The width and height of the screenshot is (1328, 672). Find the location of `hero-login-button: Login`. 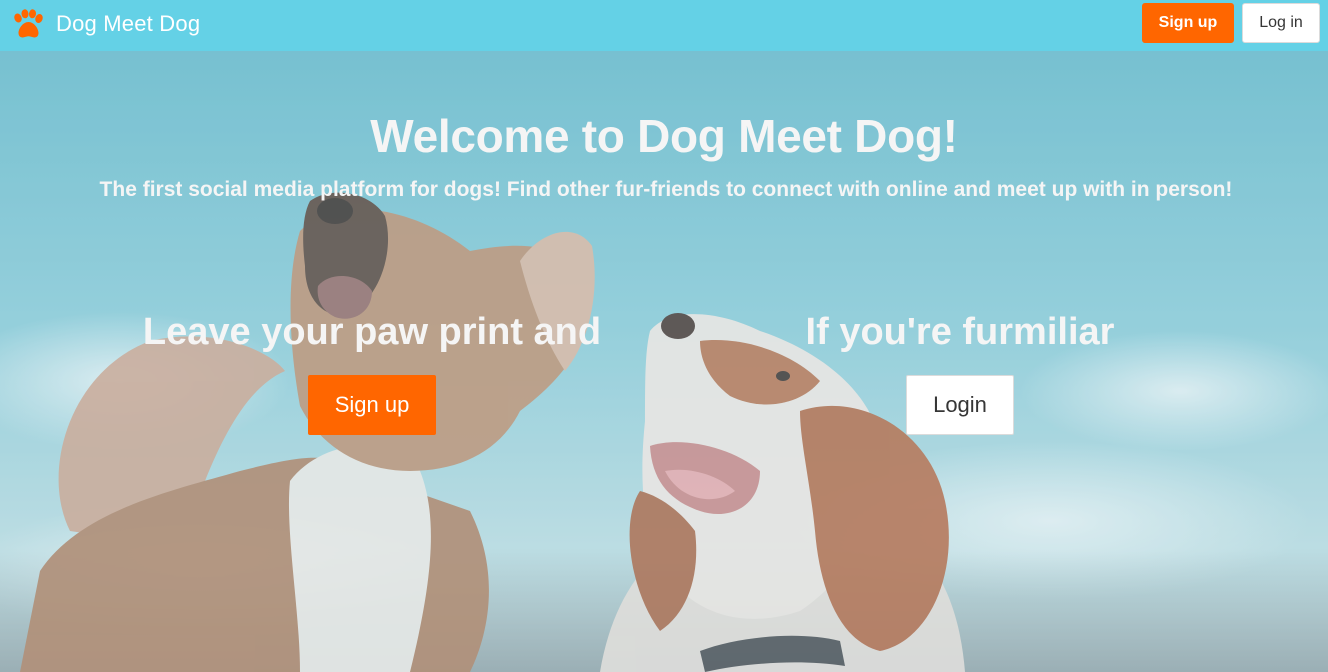

hero-login-button: Login is located at coordinates (960, 405).